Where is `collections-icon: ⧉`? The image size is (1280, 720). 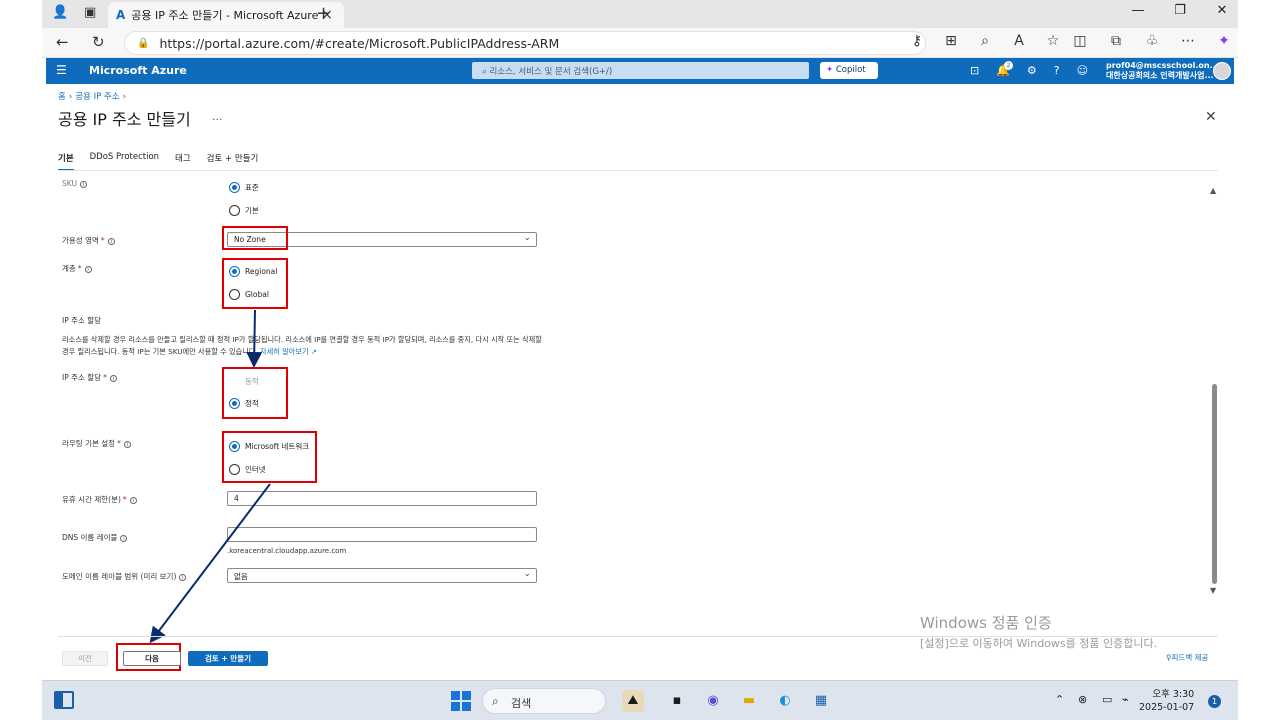
collections-icon: ⧉ is located at coordinates (1116, 41).